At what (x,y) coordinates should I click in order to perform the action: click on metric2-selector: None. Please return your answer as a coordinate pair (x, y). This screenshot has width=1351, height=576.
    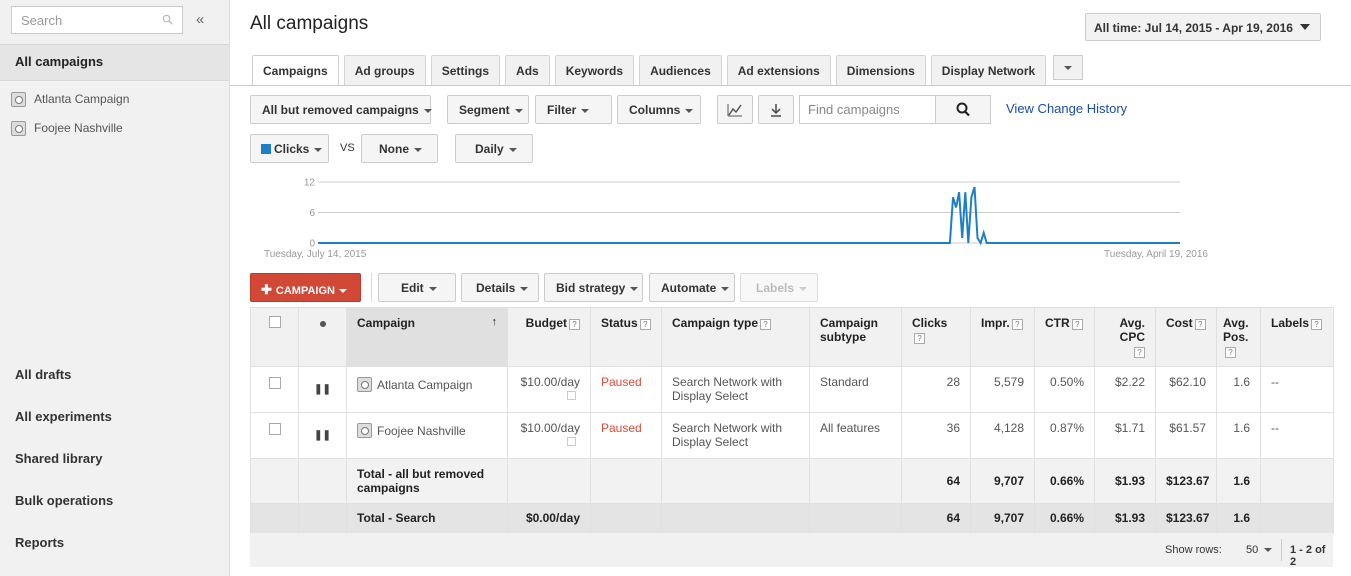
    Looking at the image, I should click on (399, 148).